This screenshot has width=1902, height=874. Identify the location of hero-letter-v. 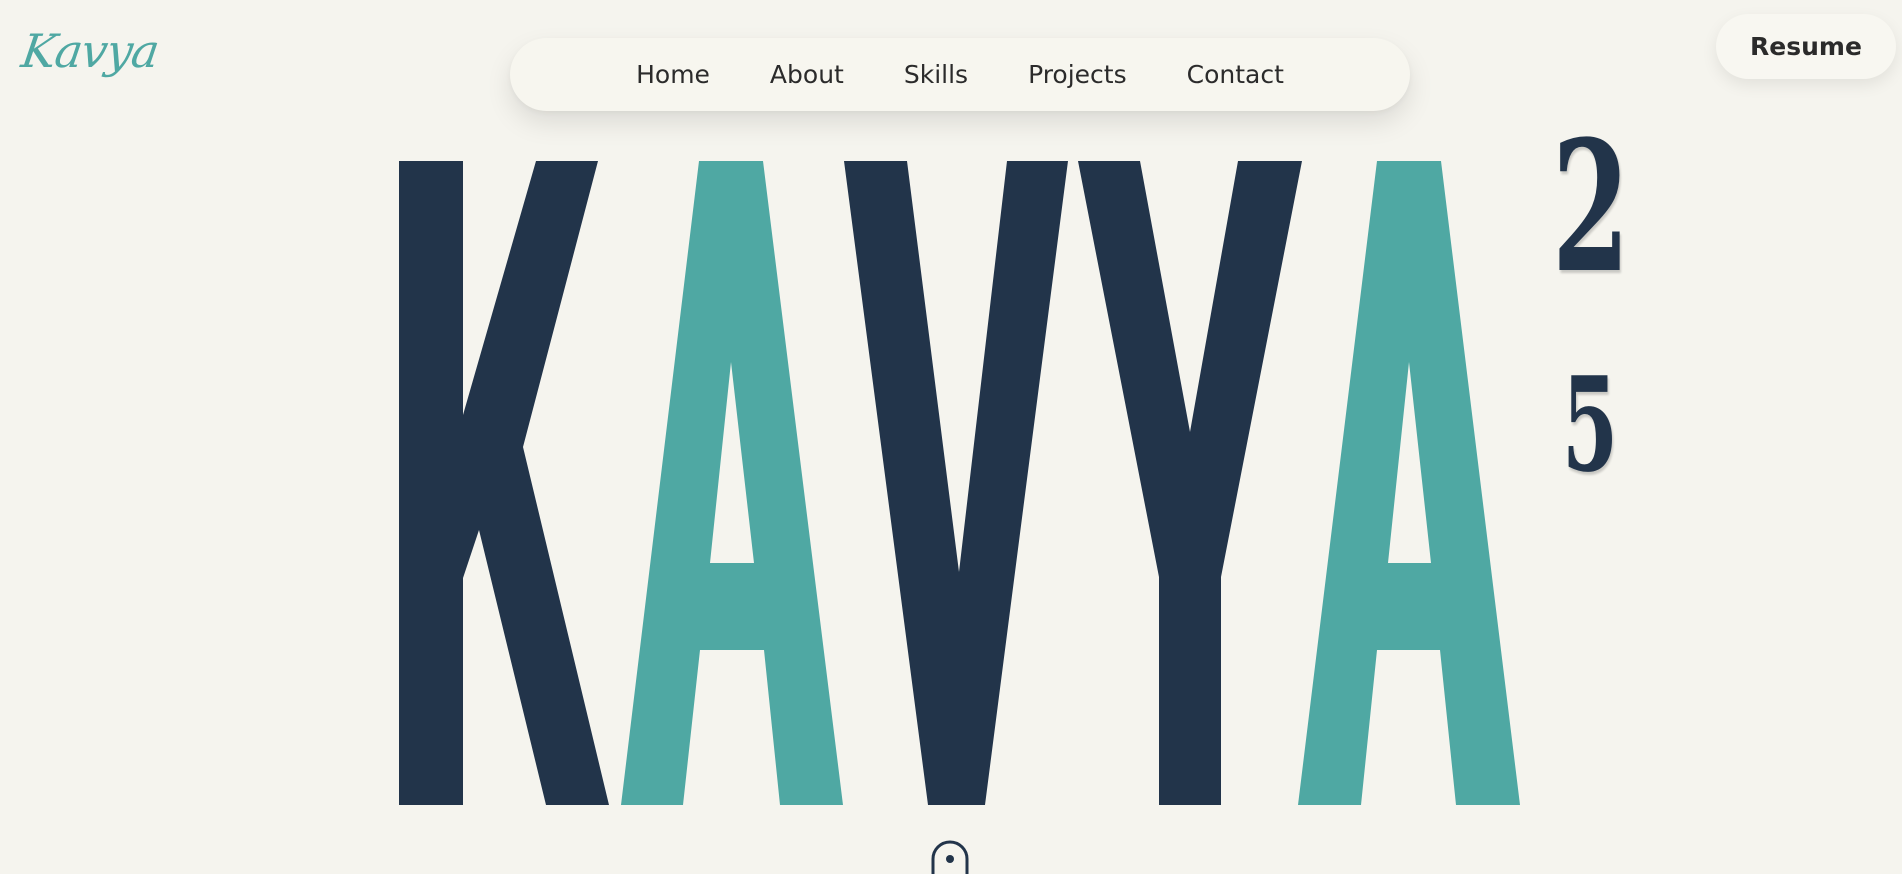
(956, 483).